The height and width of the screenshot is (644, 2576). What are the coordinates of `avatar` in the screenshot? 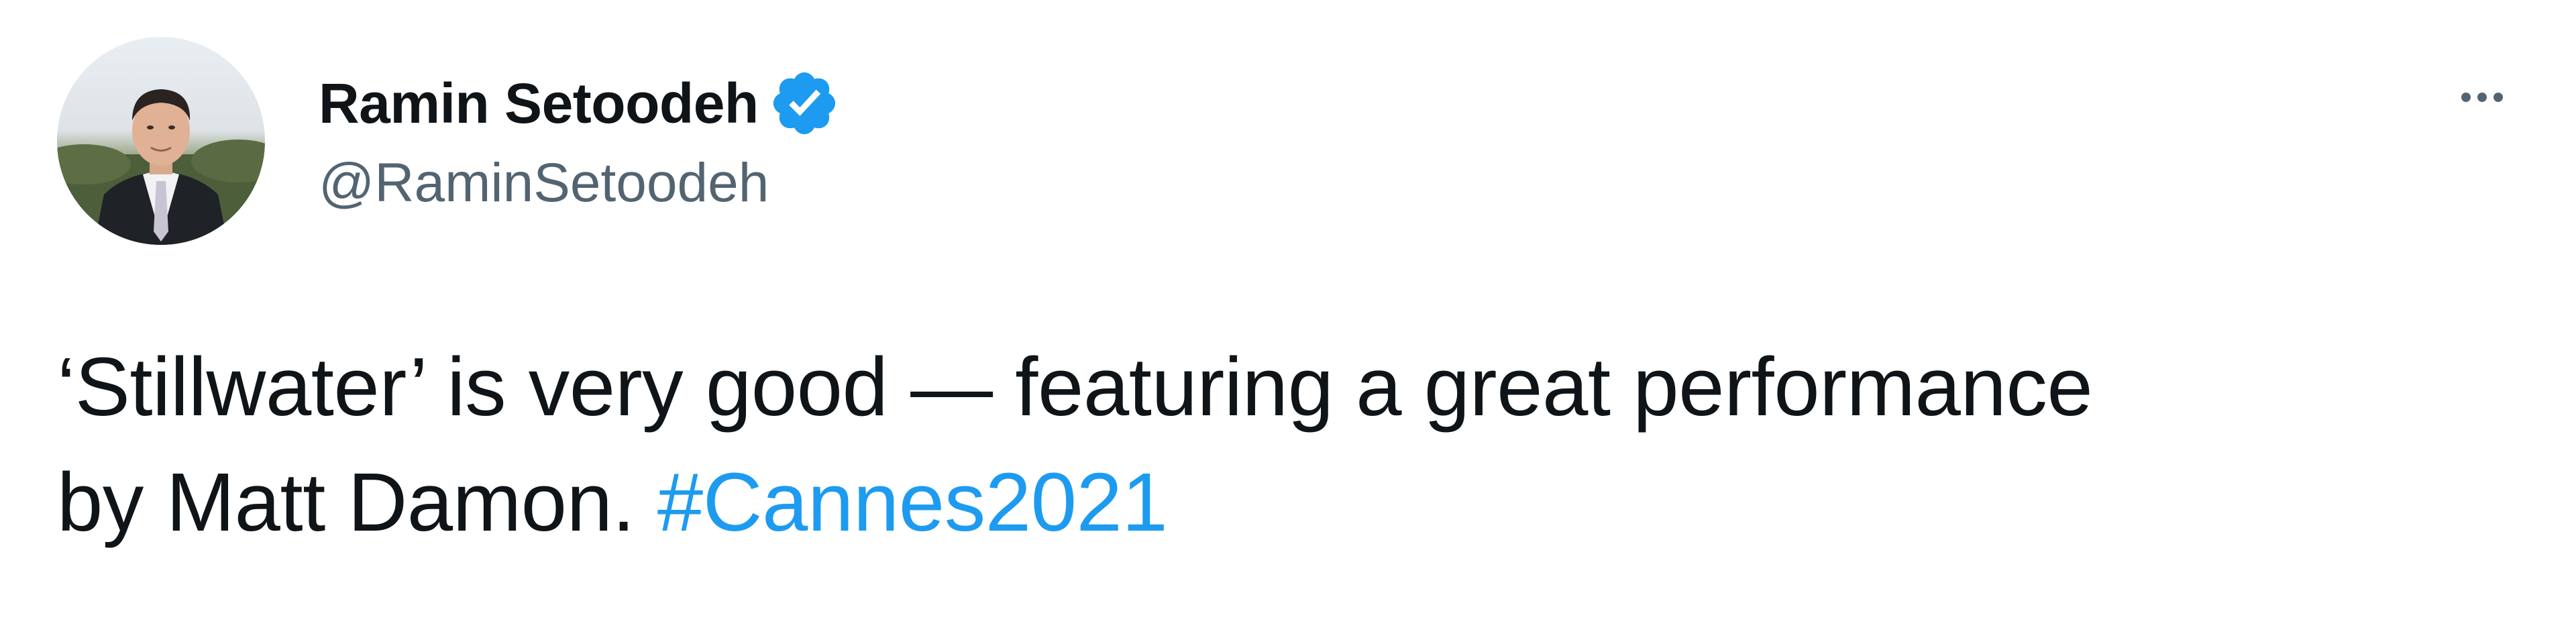 It's located at (161, 141).